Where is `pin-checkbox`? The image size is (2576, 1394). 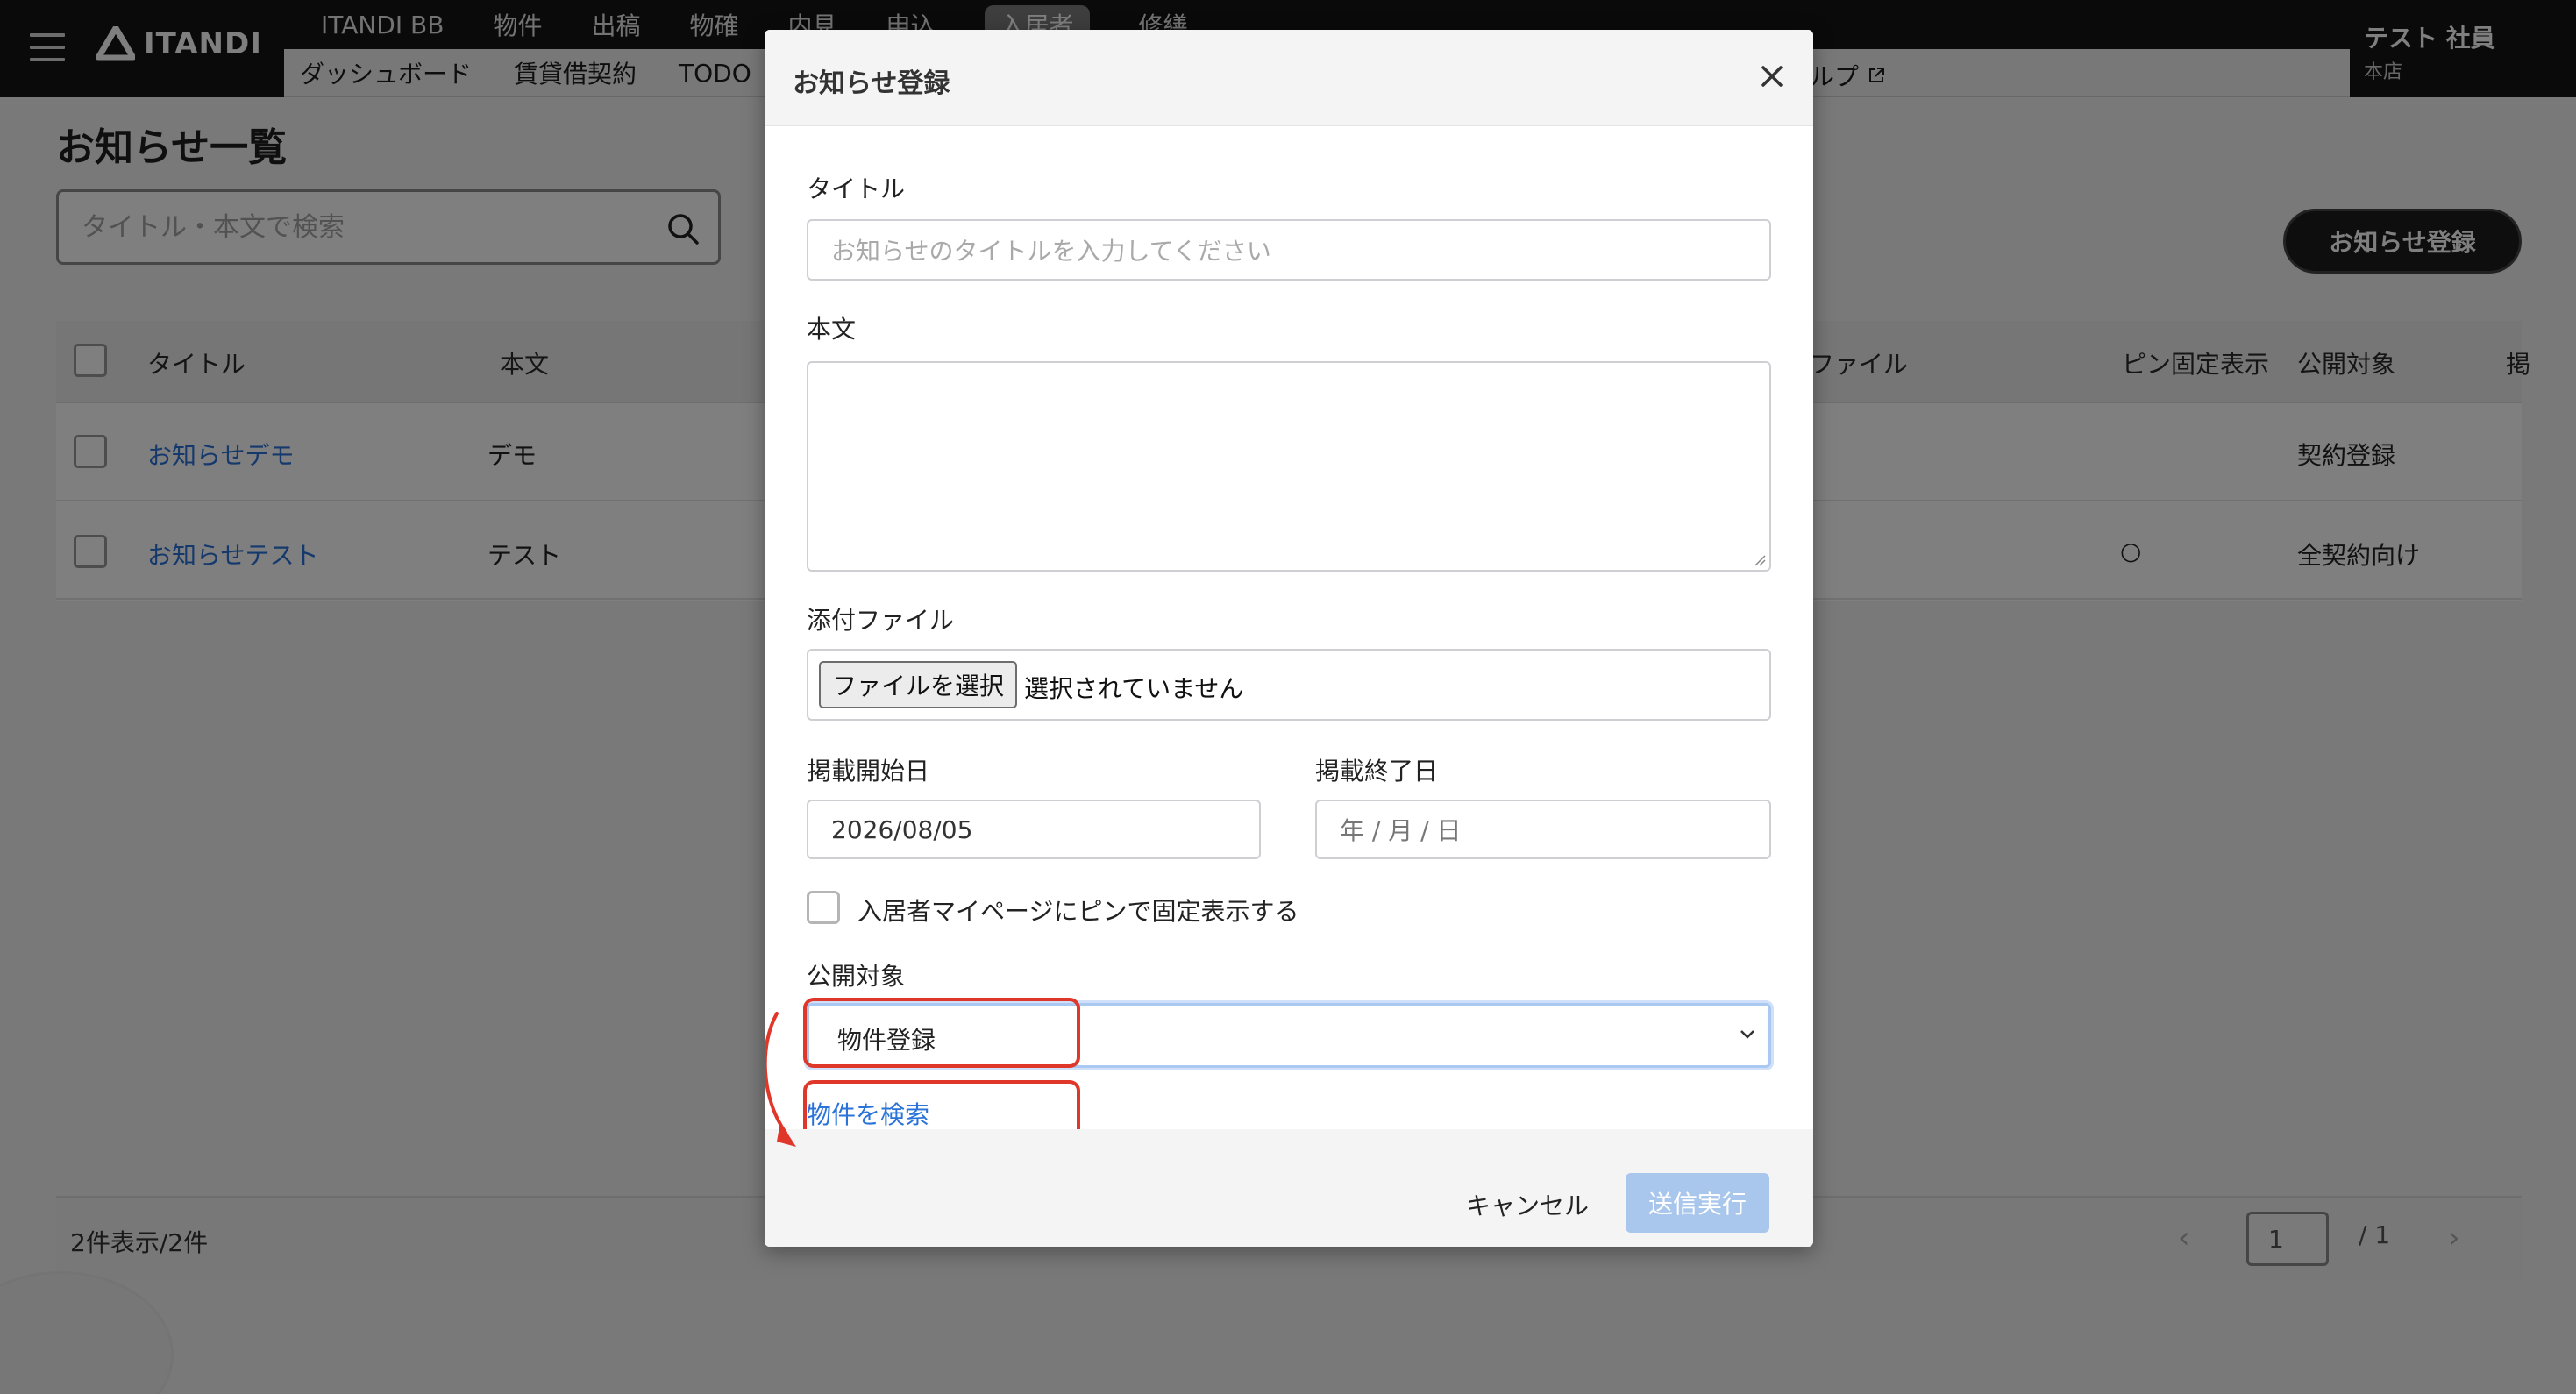 pin-checkbox is located at coordinates (823, 907).